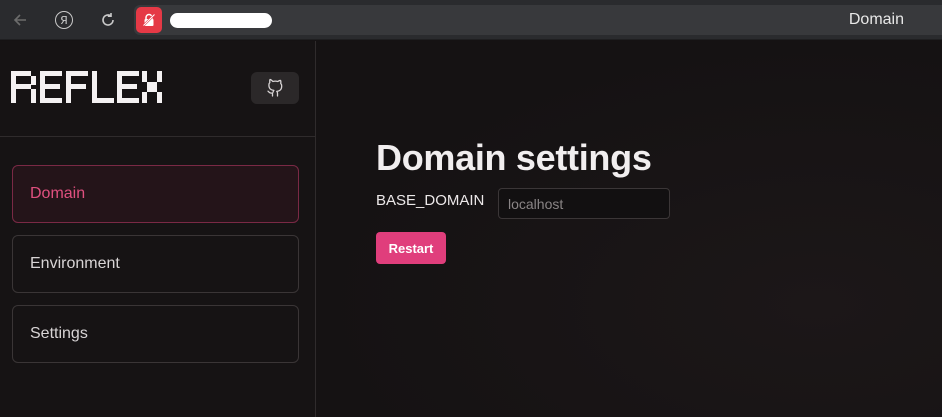 This screenshot has height=417, width=942. I want to click on sidebar-header, so click(157, 89).